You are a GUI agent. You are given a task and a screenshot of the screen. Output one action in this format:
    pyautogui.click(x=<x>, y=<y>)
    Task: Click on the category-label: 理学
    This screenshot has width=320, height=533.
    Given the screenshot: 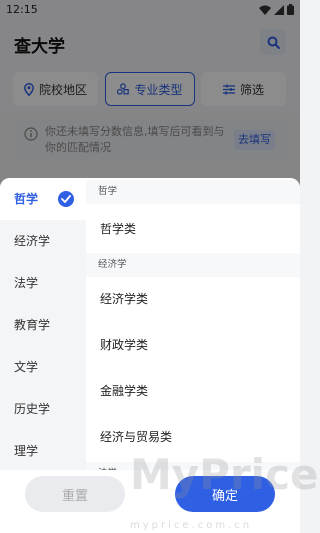 What is the action you would take?
    pyautogui.click(x=26, y=451)
    